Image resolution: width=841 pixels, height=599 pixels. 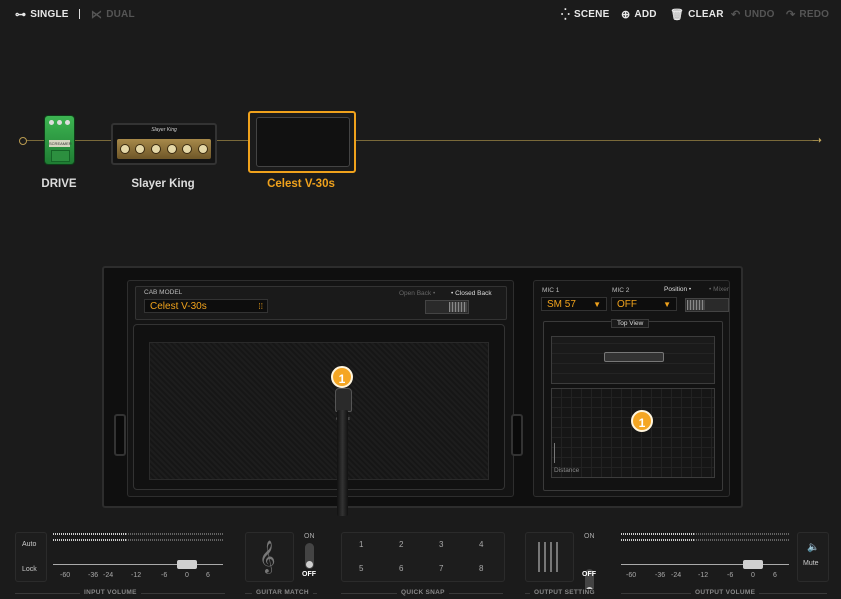 I want to click on snap-8-button: 8, so click(x=481, y=568).